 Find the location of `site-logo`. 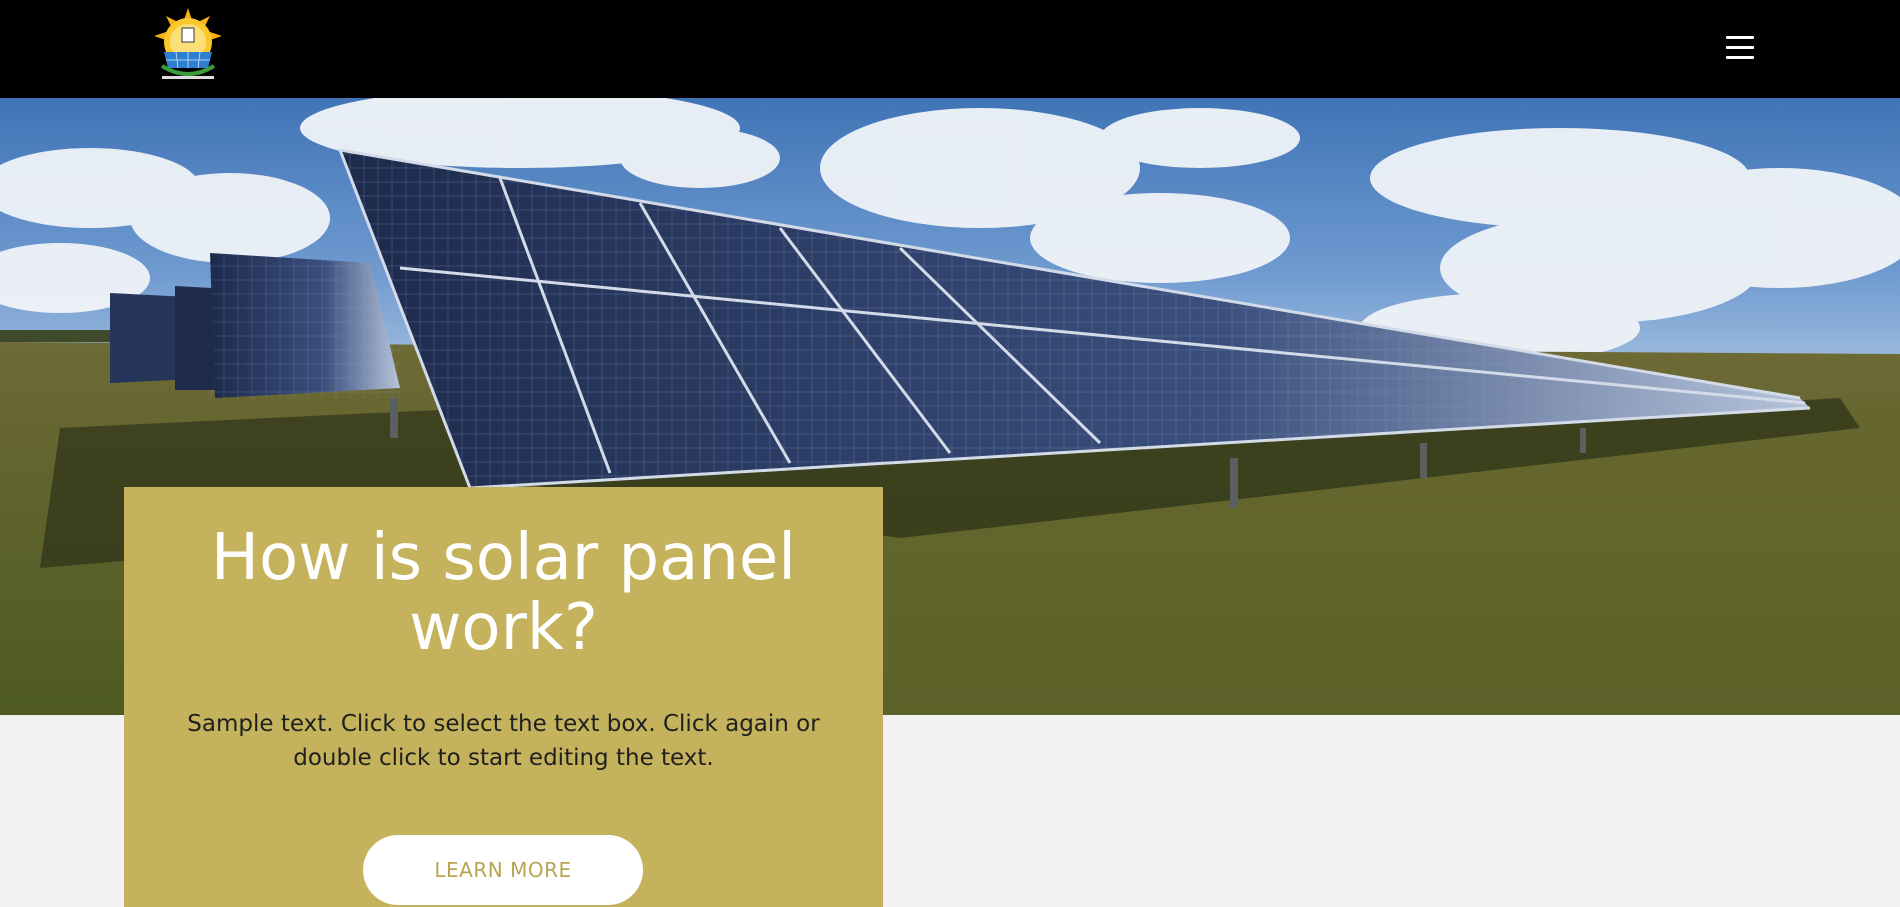

site-logo is located at coordinates (188, 46).